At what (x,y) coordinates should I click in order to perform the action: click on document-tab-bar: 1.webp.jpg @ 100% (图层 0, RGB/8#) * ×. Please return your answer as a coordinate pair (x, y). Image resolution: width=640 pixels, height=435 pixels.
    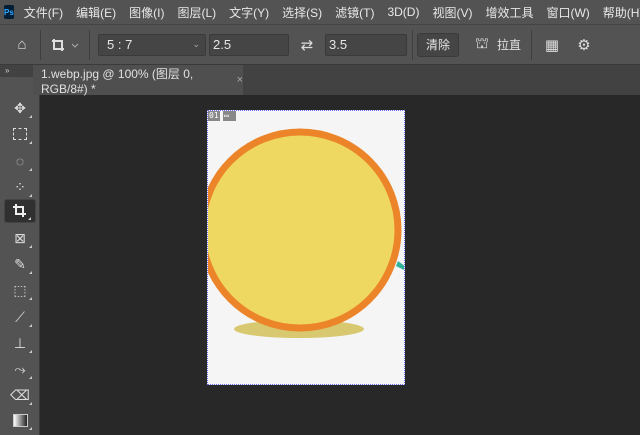
    Looking at the image, I should click on (336, 80).